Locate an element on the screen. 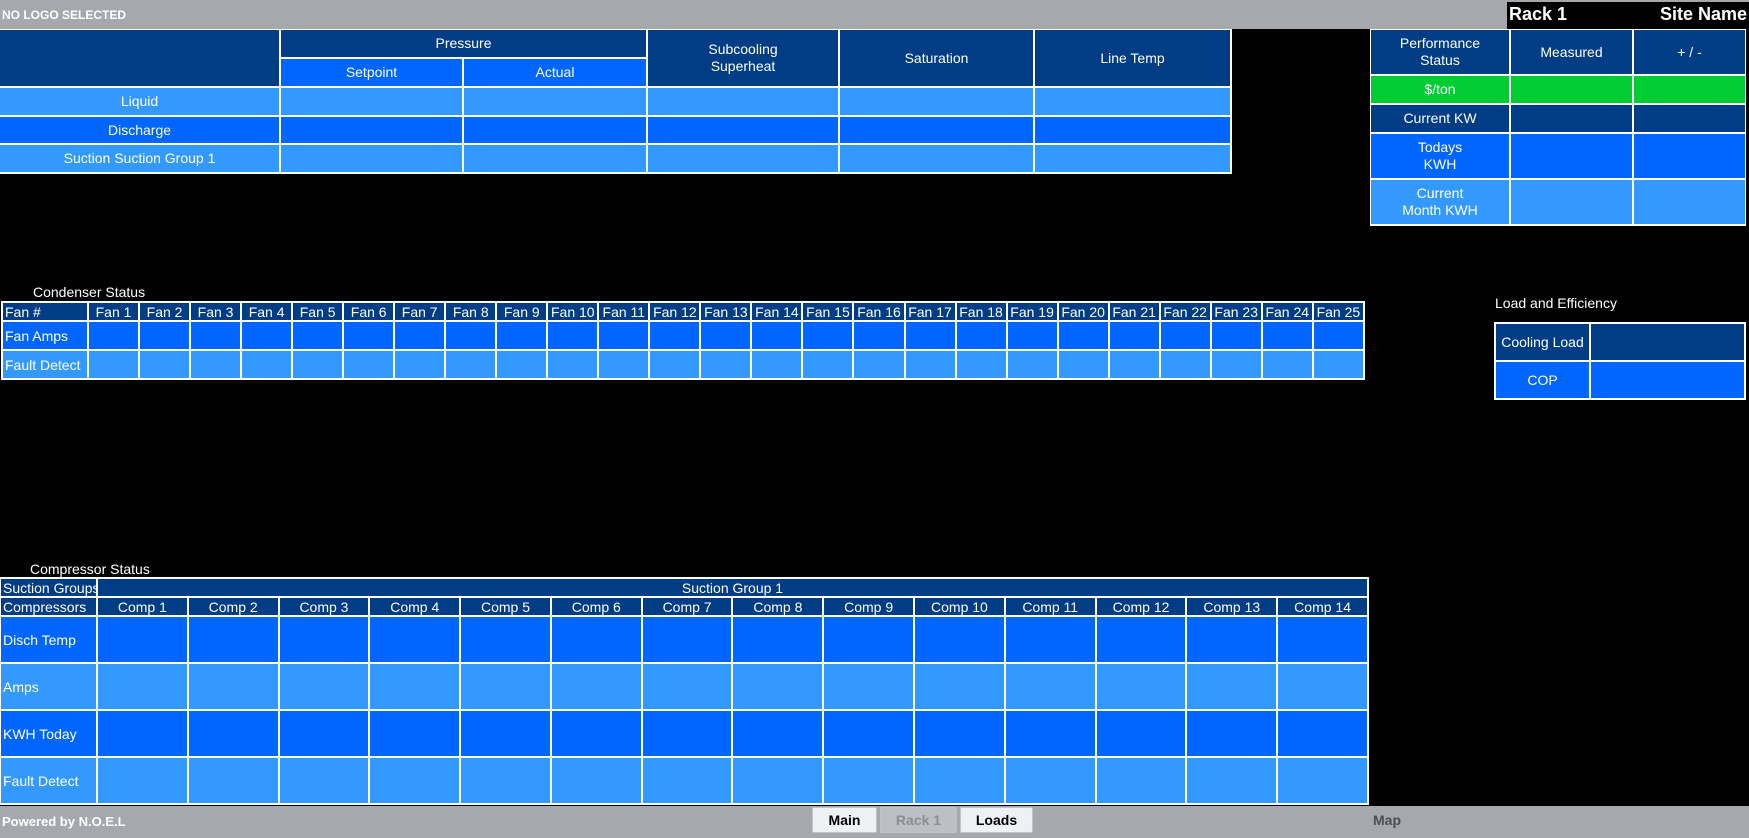 The width and height of the screenshot is (1749, 838). comp-header-9: Comp 9 is located at coordinates (869, 606).